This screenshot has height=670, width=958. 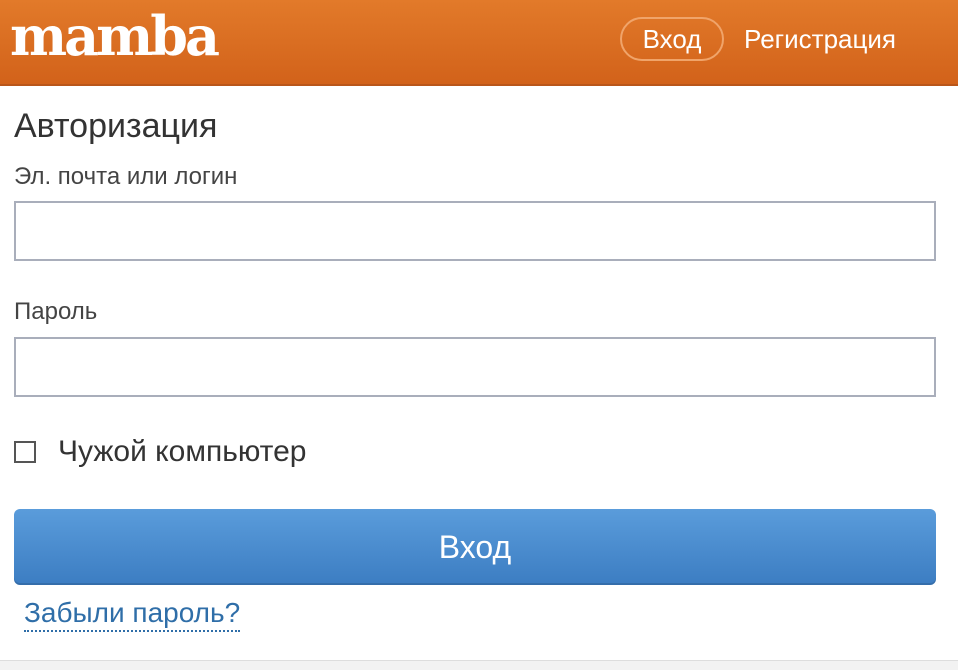 What do you see at coordinates (475, 547) in the screenshot?
I see `login-submit-button: Вход` at bounding box center [475, 547].